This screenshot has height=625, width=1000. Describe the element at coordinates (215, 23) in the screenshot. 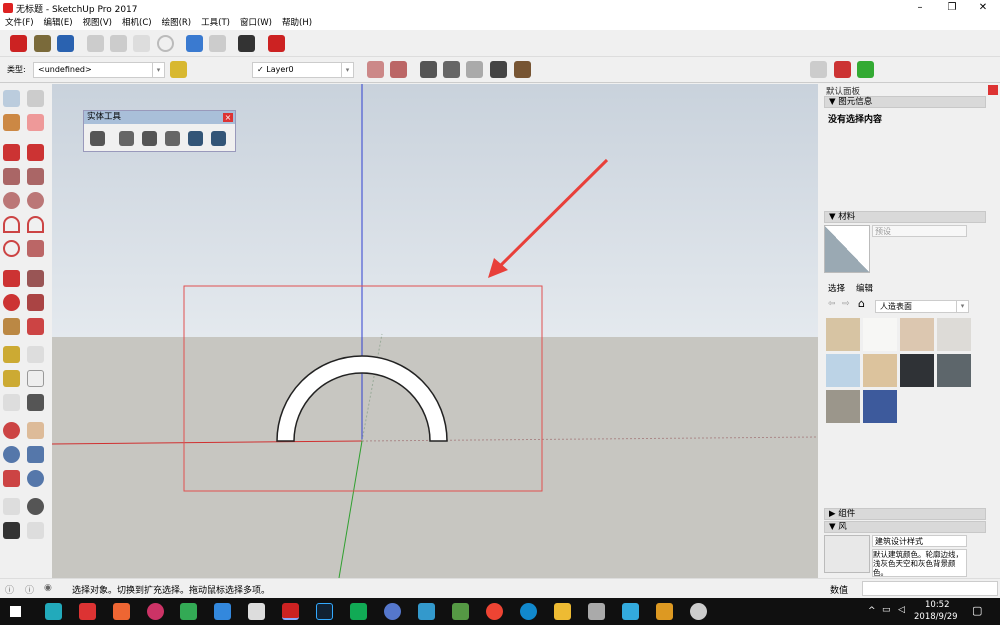

I see `menu-tools: 工具(T)` at that location.